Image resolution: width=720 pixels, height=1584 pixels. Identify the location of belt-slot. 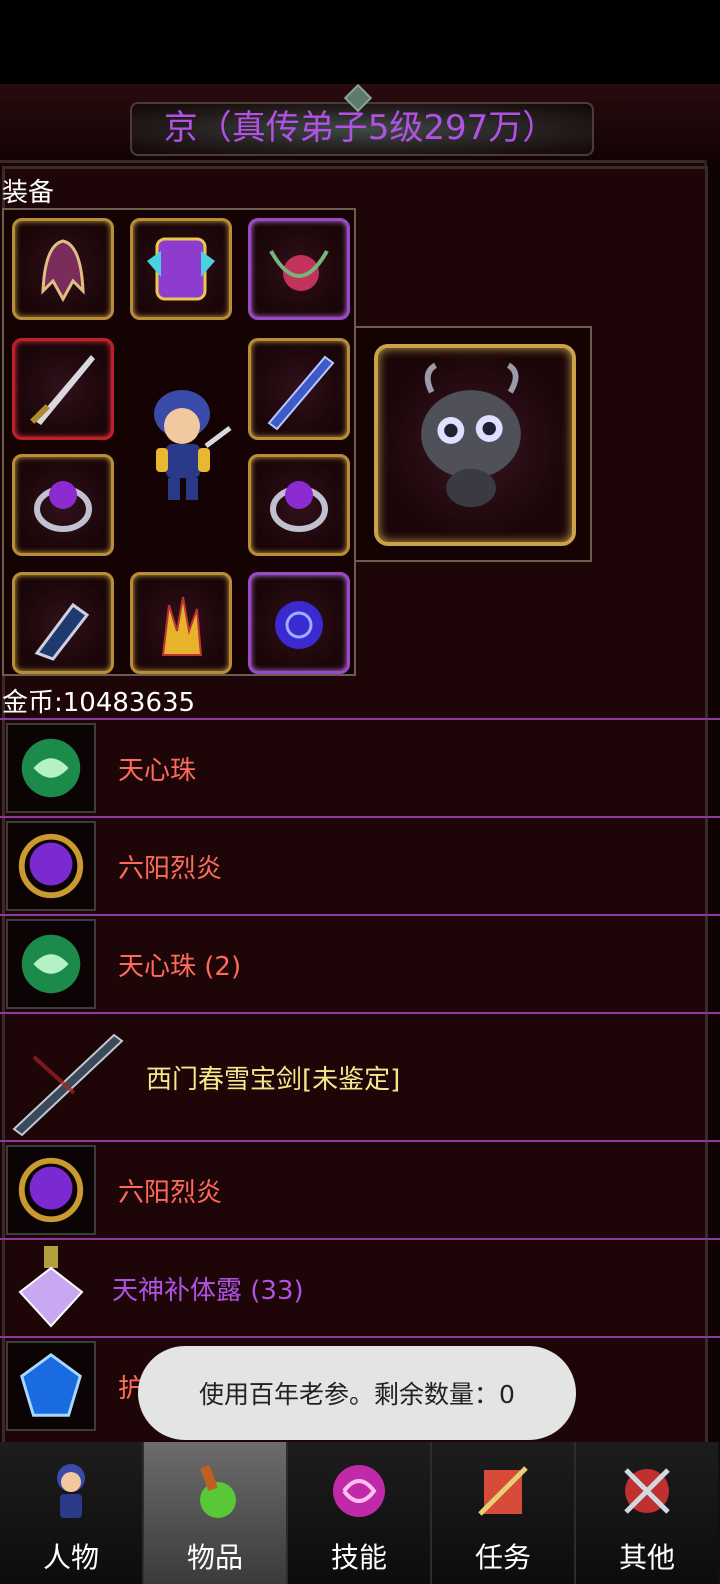
(181, 623).